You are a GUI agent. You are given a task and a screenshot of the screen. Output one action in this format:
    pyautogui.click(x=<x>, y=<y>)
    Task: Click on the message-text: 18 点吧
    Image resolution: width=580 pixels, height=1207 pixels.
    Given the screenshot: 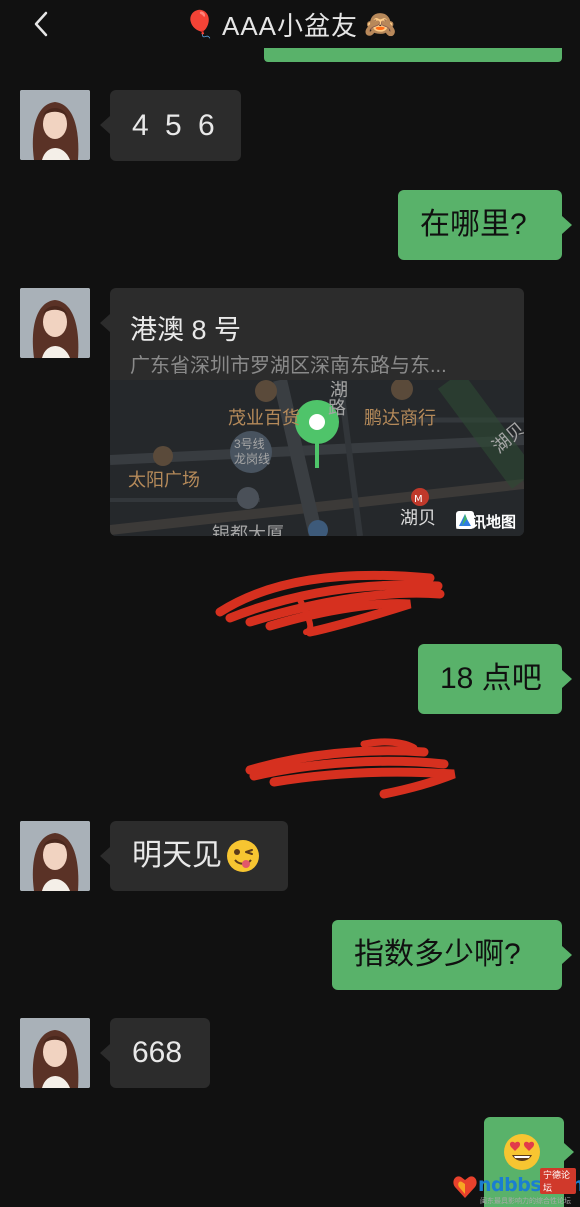 What is the action you would take?
    pyautogui.click(x=491, y=678)
    